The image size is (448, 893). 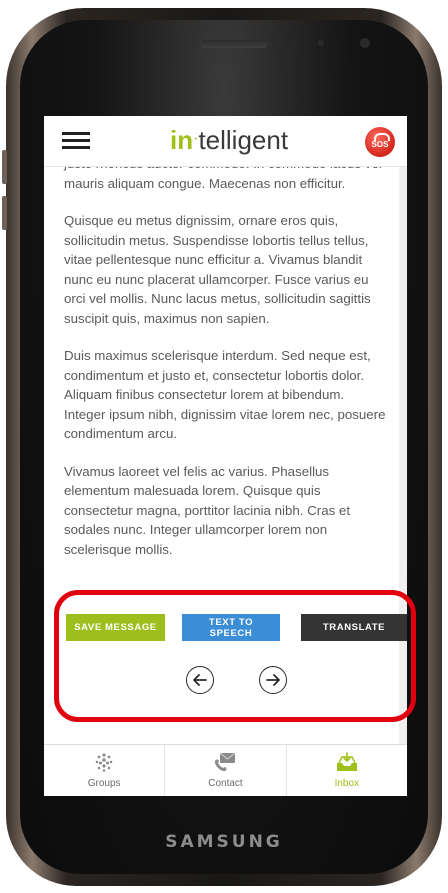 What do you see at coordinates (76, 141) in the screenshot?
I see `menu-icon` at bounding box center [76, 141].